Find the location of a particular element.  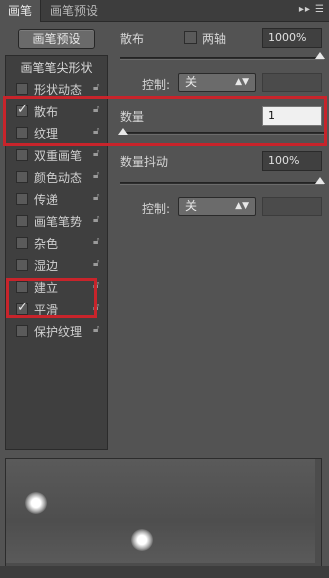

list-item-dual-brush: 双重画笔 🔓︎ is located at coordinates (56, 156).